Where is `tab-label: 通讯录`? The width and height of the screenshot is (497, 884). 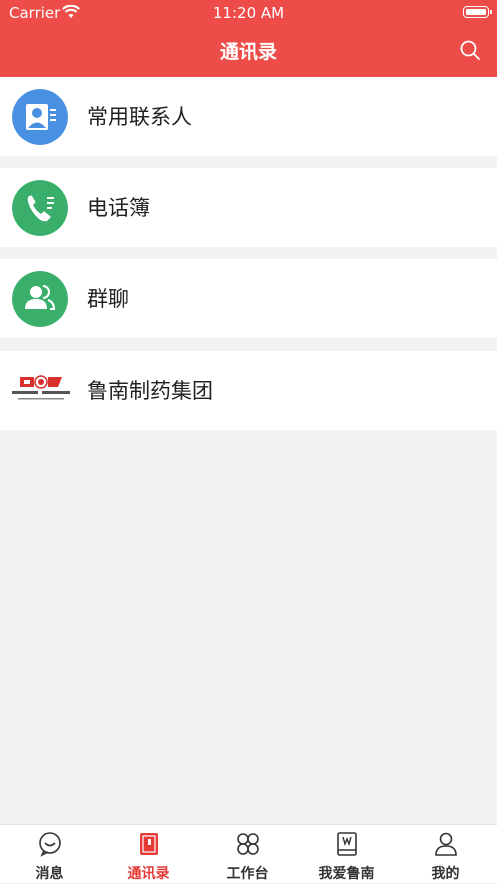
tab-label: 通讯录 is located at coordinates (148, 874).